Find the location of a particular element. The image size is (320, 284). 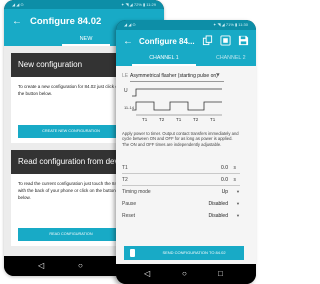

select-underline is located at coordinates (177, 81).